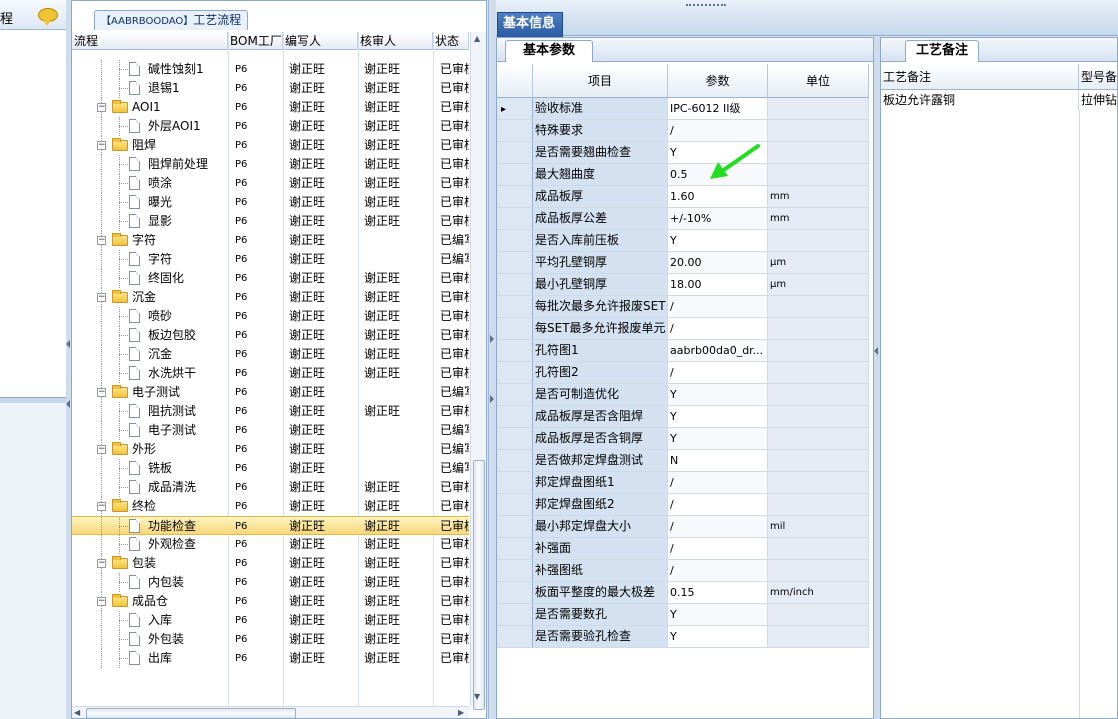 This screenshot has width=1118, height=719. I want to click on tree-step-row: 成品清洗 P6 谢正旺 谢正旺 已审核, so click(270, 487).